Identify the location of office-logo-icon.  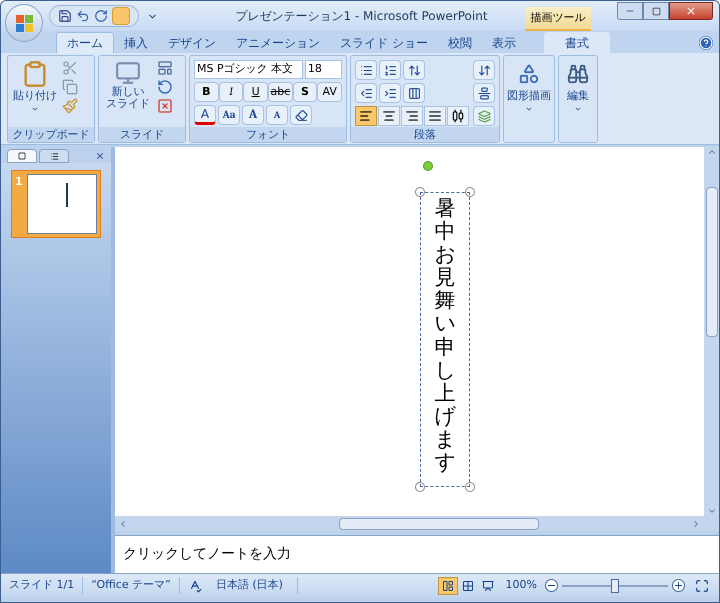
(24, 23).